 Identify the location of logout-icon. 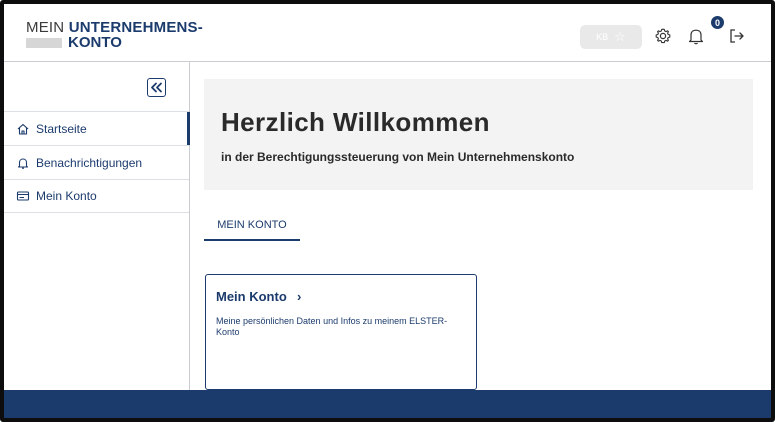
(737, 36).